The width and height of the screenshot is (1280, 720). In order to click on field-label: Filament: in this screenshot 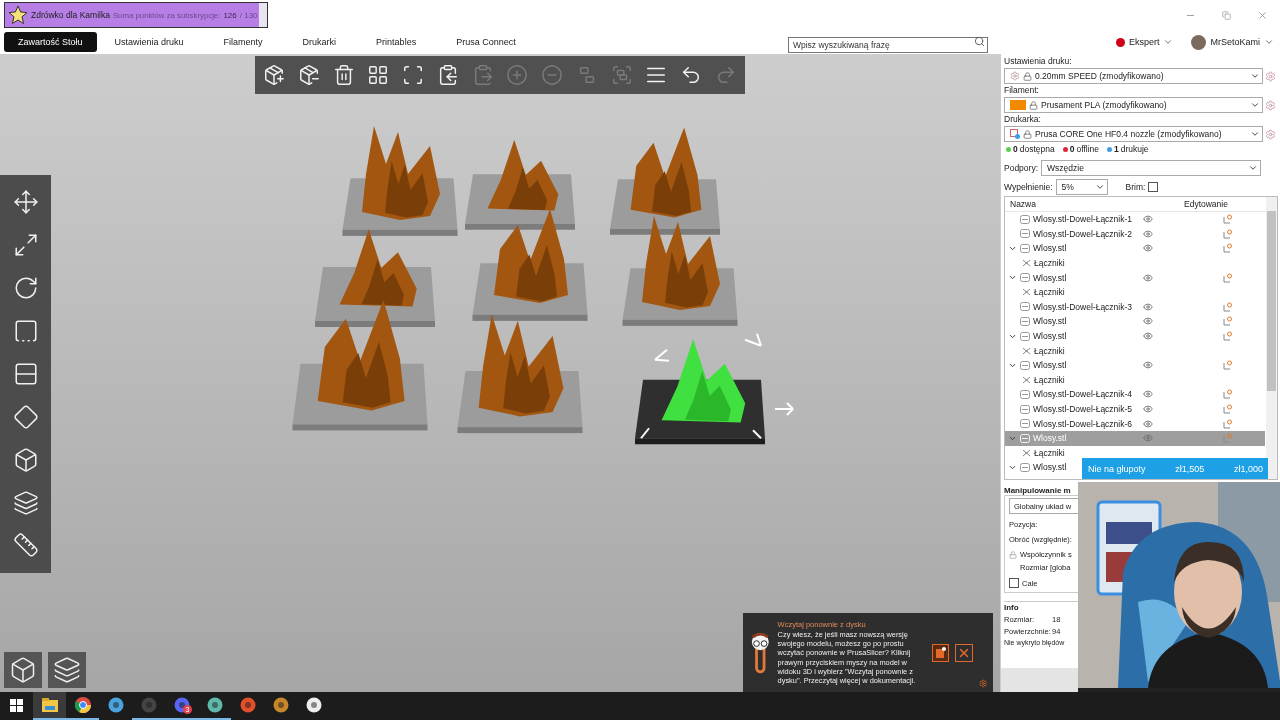, I will do `click(1022, 90)`.